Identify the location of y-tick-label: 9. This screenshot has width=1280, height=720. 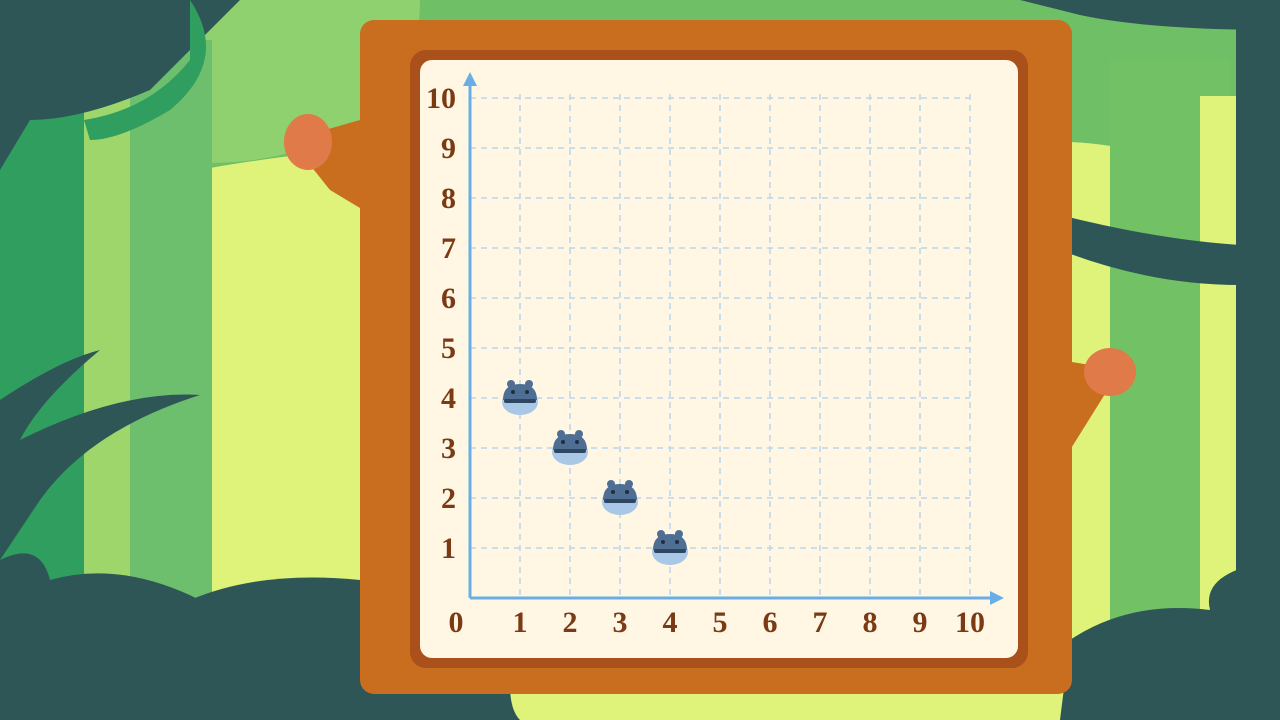
(448, 148).